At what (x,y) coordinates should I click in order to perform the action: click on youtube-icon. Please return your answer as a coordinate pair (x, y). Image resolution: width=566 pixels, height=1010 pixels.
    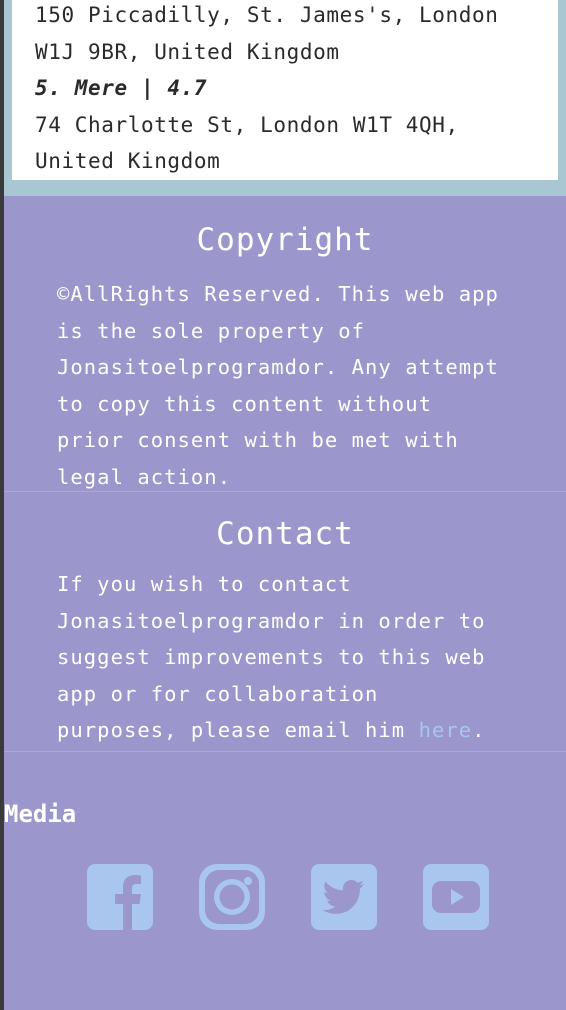
    Looking at the image, I should click on (456, 897).